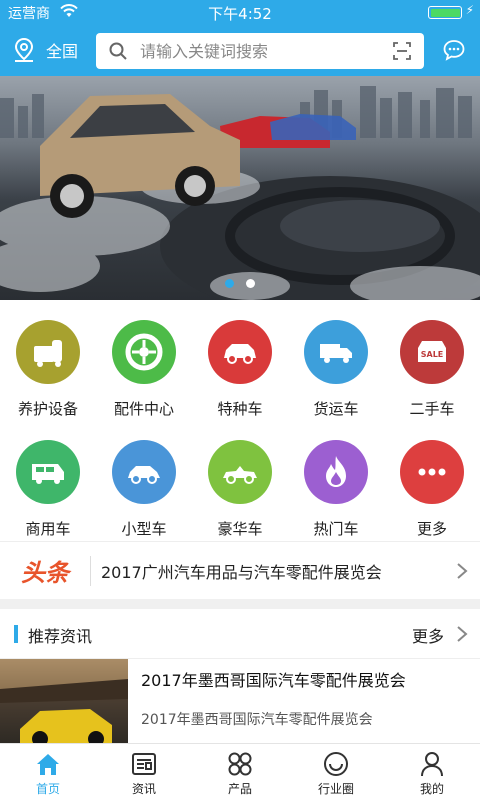  Describe the element at coordinates (16, 634) in the screenshot. I see `section-accent` at that location.